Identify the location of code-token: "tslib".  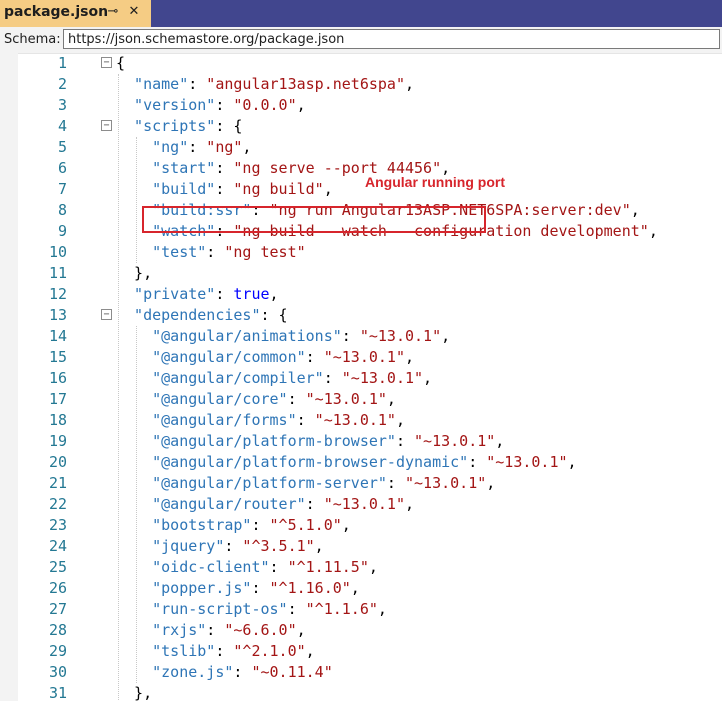
(184, 651).